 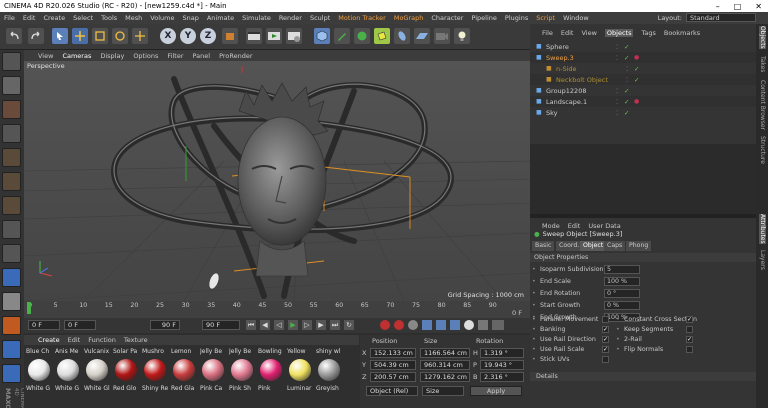 What do you see at coordinates (581, 58) in the screenshot?
I see `object-name: Sweep.3` at bounding box center [581, 58].